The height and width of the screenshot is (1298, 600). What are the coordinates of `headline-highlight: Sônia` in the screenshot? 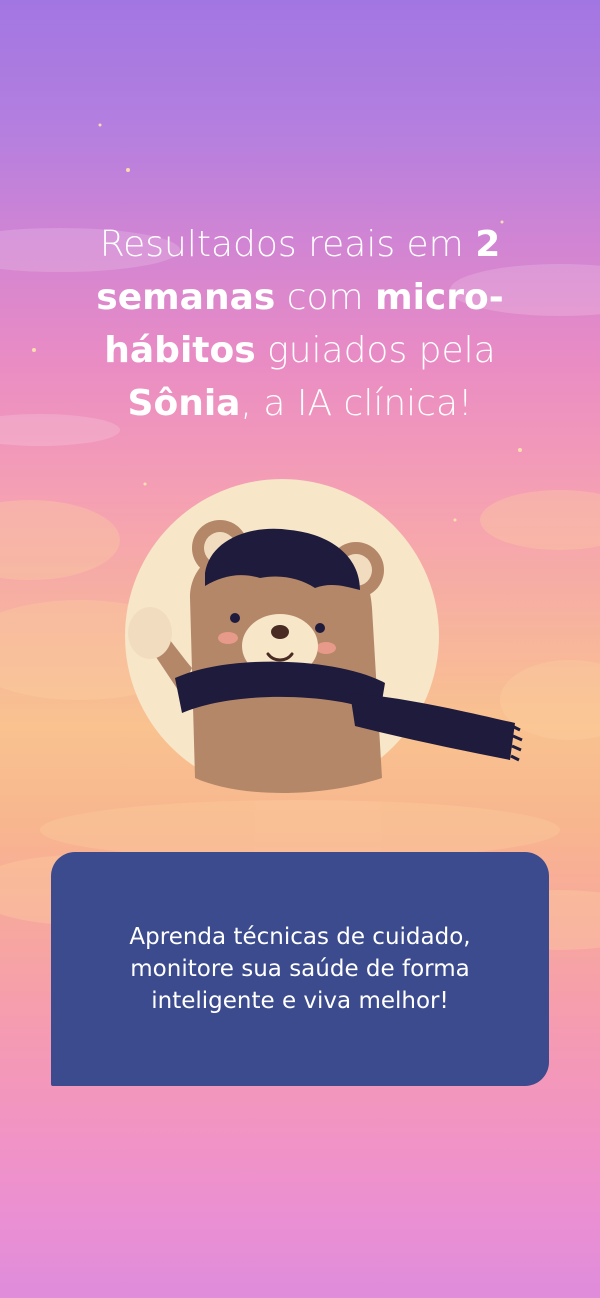 It's located at (184, 403).